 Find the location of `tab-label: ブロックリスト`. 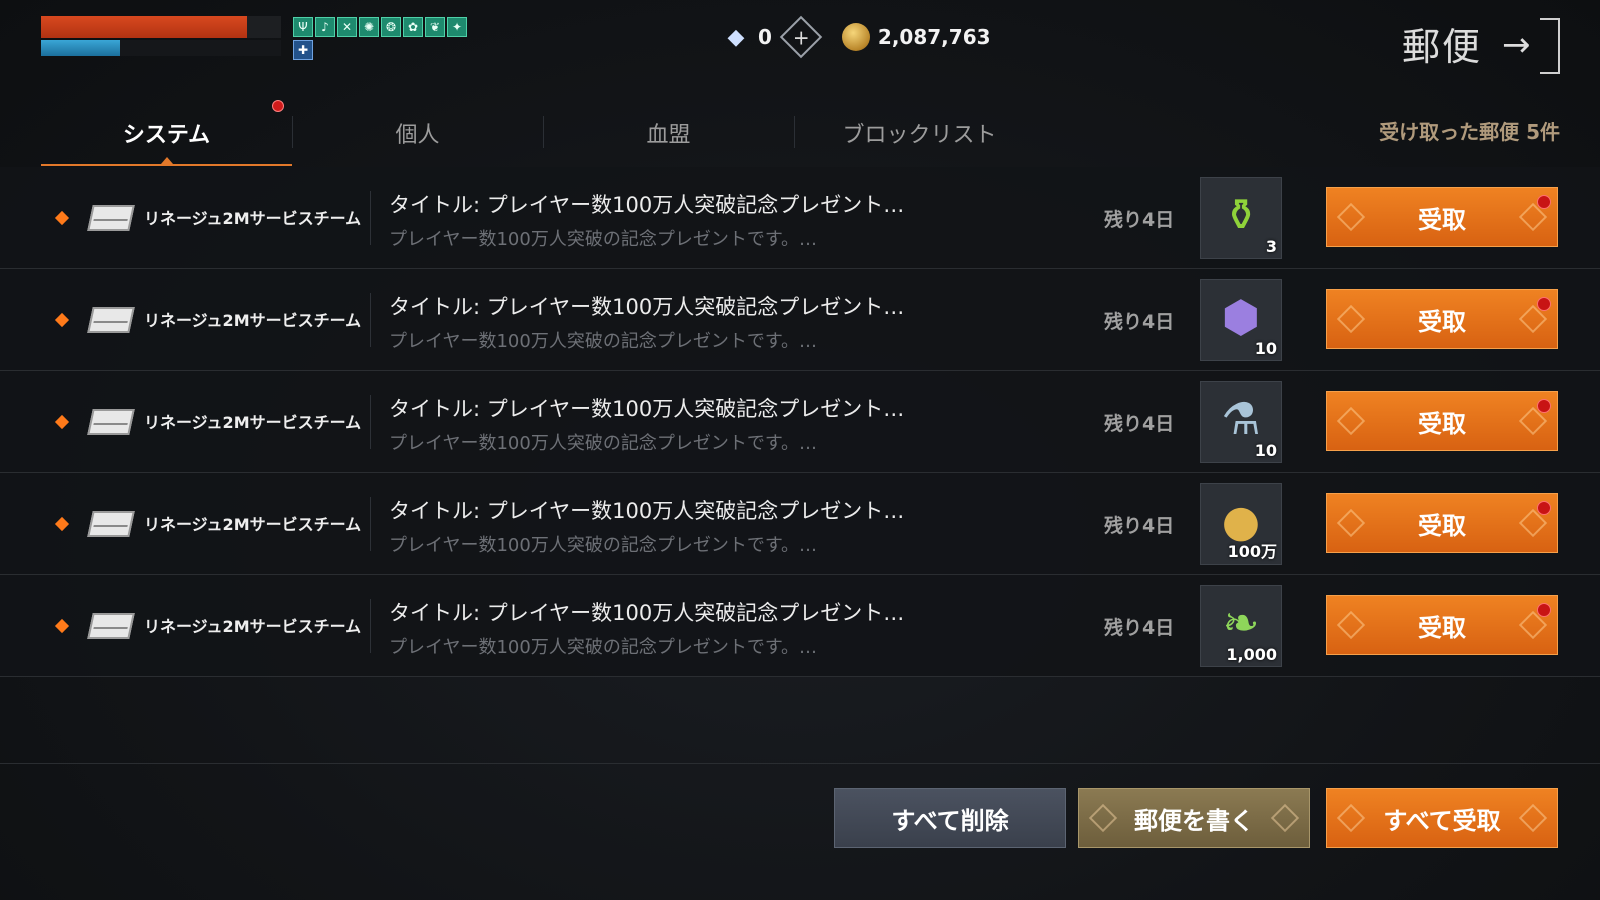

tab-label: ブロックリスト is located at coordinates (919, 135).